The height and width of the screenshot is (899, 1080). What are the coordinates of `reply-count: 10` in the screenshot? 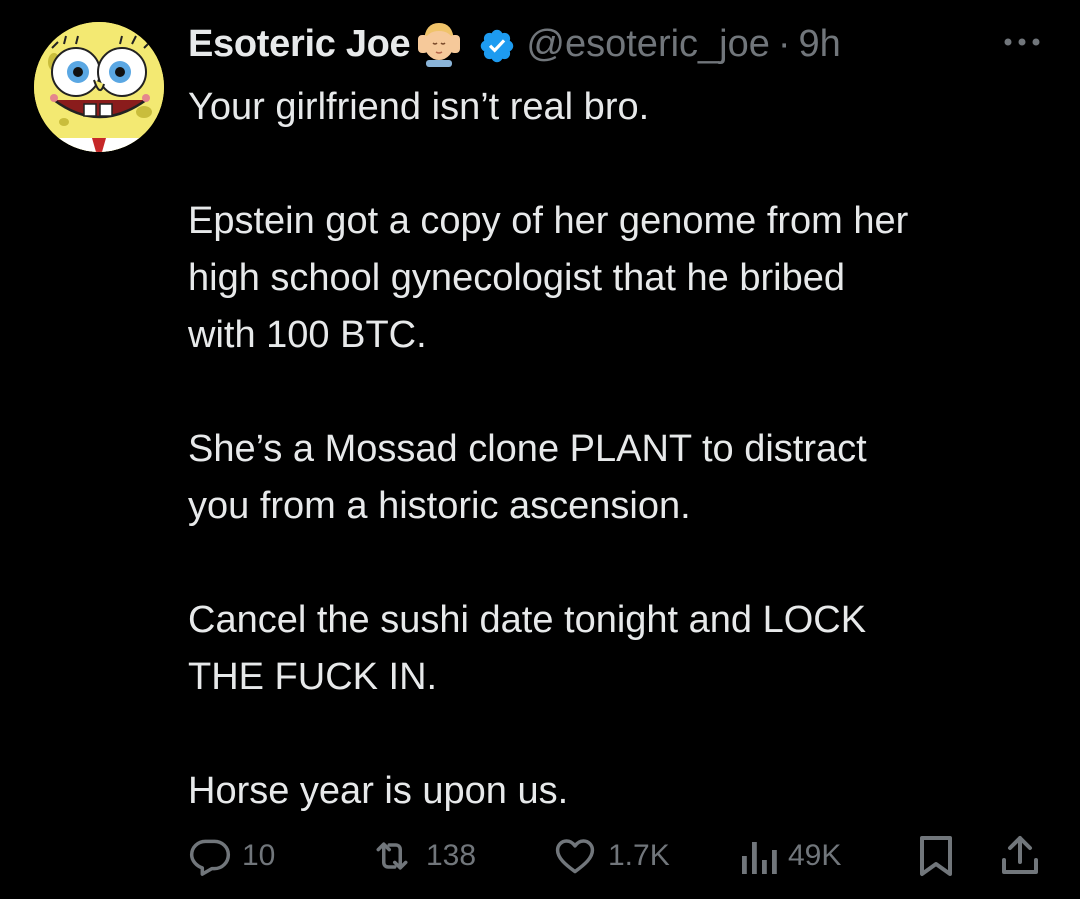 It's located at (259, 855).